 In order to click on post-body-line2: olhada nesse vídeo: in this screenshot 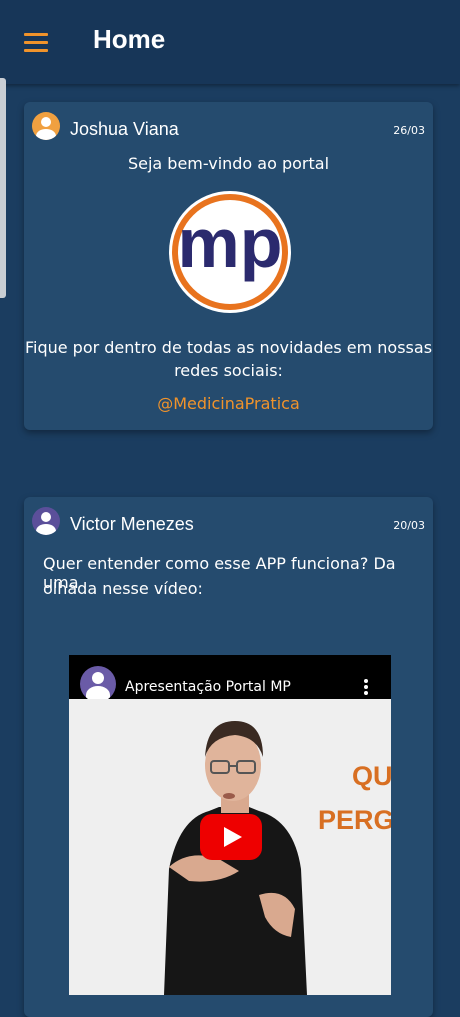, I will do `click(123, 588)`.